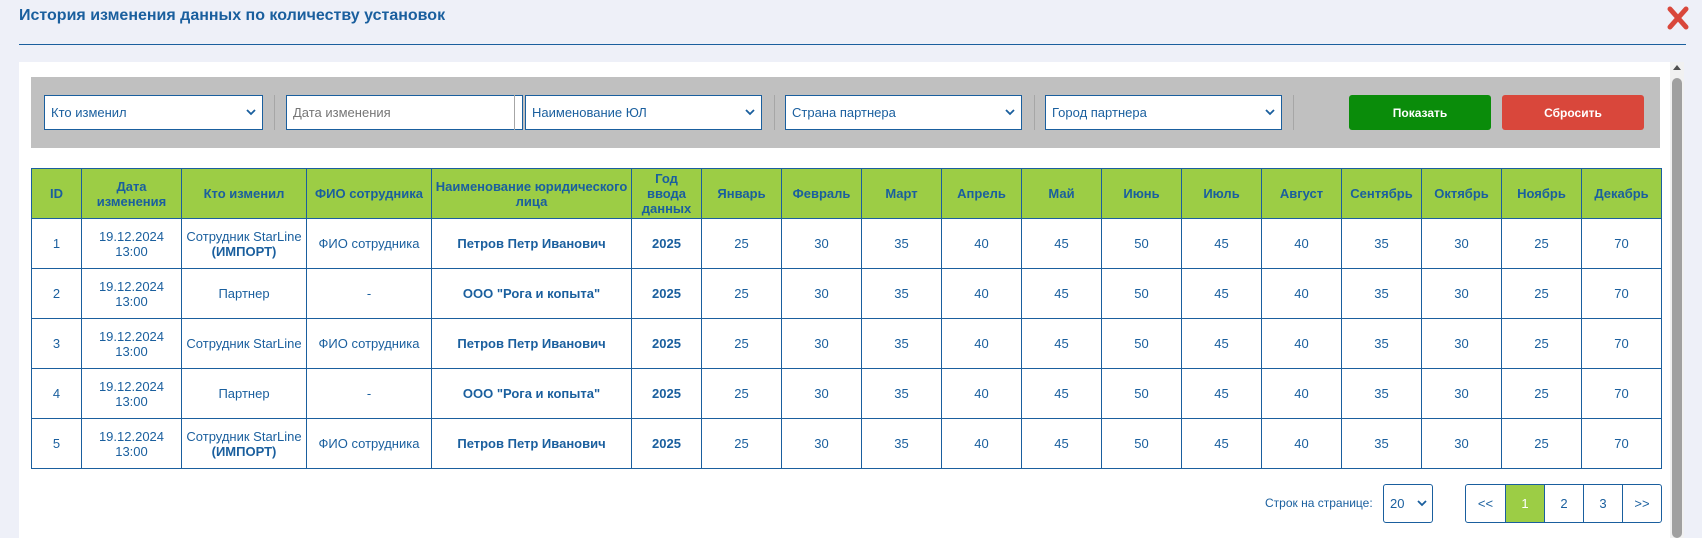 This screenshot has height=538, width=1702. Describe the element at coordinates (1221, 193) in the screenshot. I see `column-header: Июль` at that location.